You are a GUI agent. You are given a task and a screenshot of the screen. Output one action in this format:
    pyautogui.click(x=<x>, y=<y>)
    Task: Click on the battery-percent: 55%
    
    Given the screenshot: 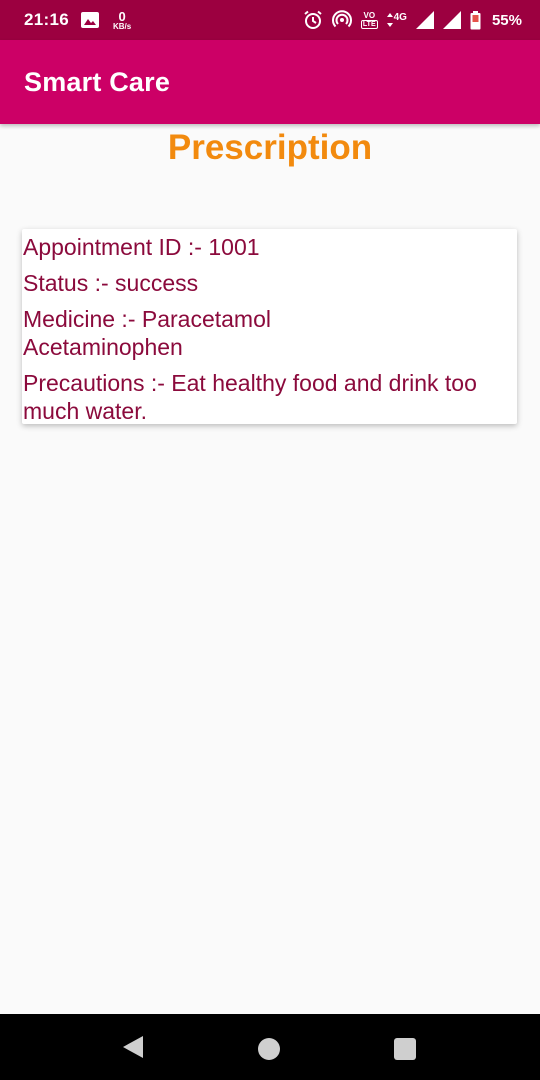 What is the action you would take?
    pyautogui.click(x=506, y=20)
    